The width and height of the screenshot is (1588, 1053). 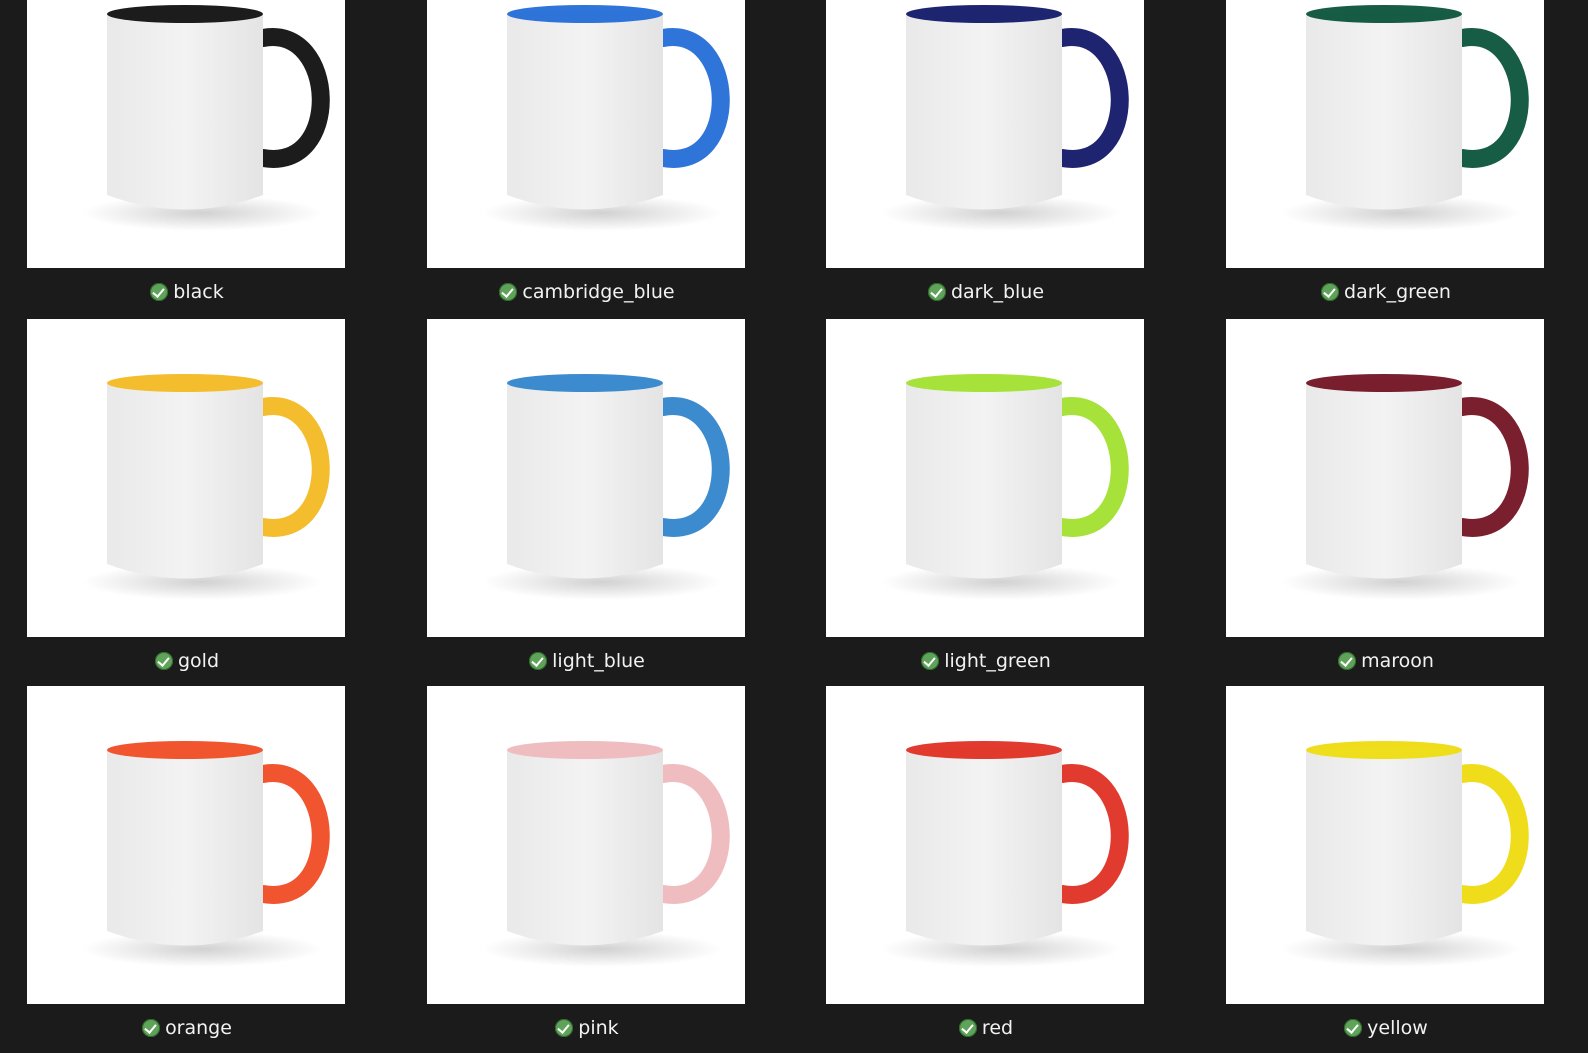 I want to click on thumbnail-caption: cambridge_blue, so click(x=587, y=292).